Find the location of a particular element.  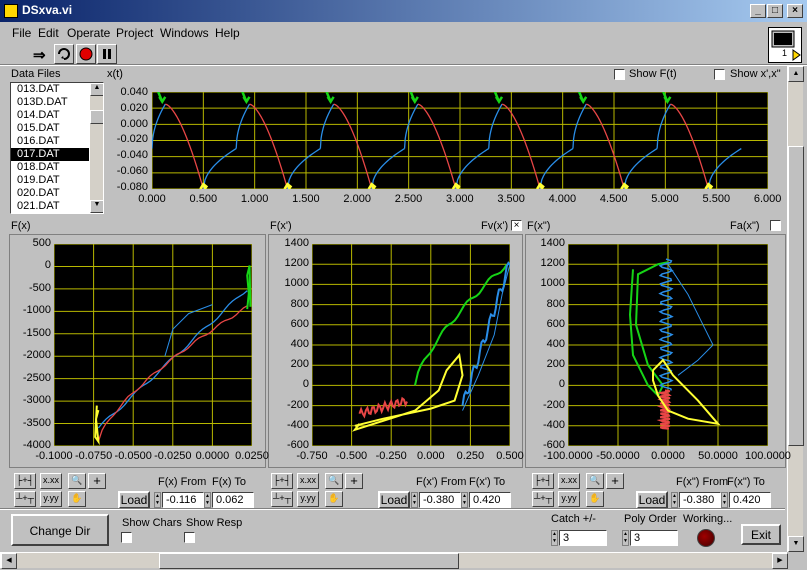

panel-horizontal-scrollbar: ◀ ▶ is located at coordinates (394, 560).